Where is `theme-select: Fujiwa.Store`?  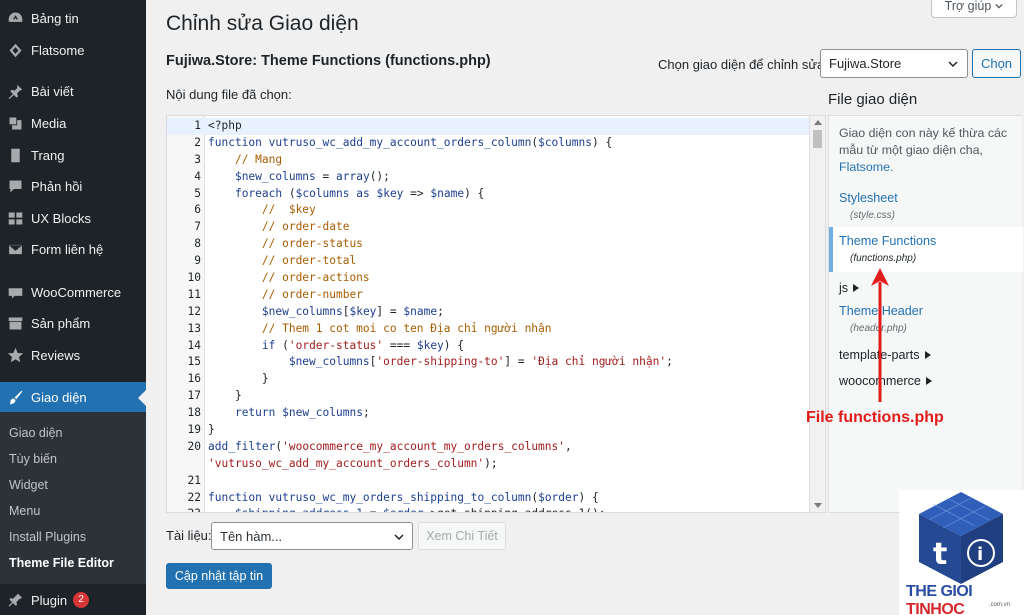
theme-select: Fujiwa.Store is located at coordinates (894, 63).